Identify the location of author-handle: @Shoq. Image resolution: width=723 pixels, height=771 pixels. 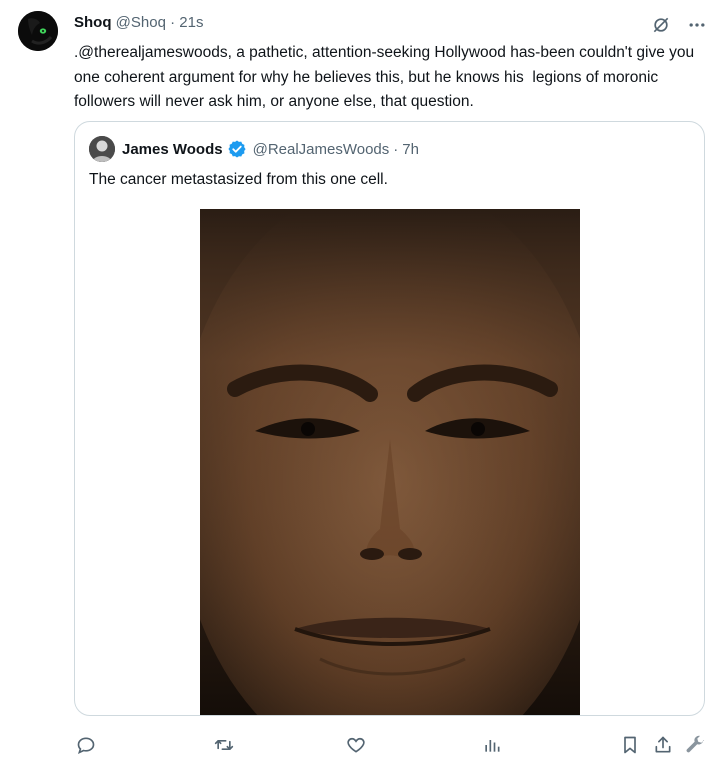
(141, 22).